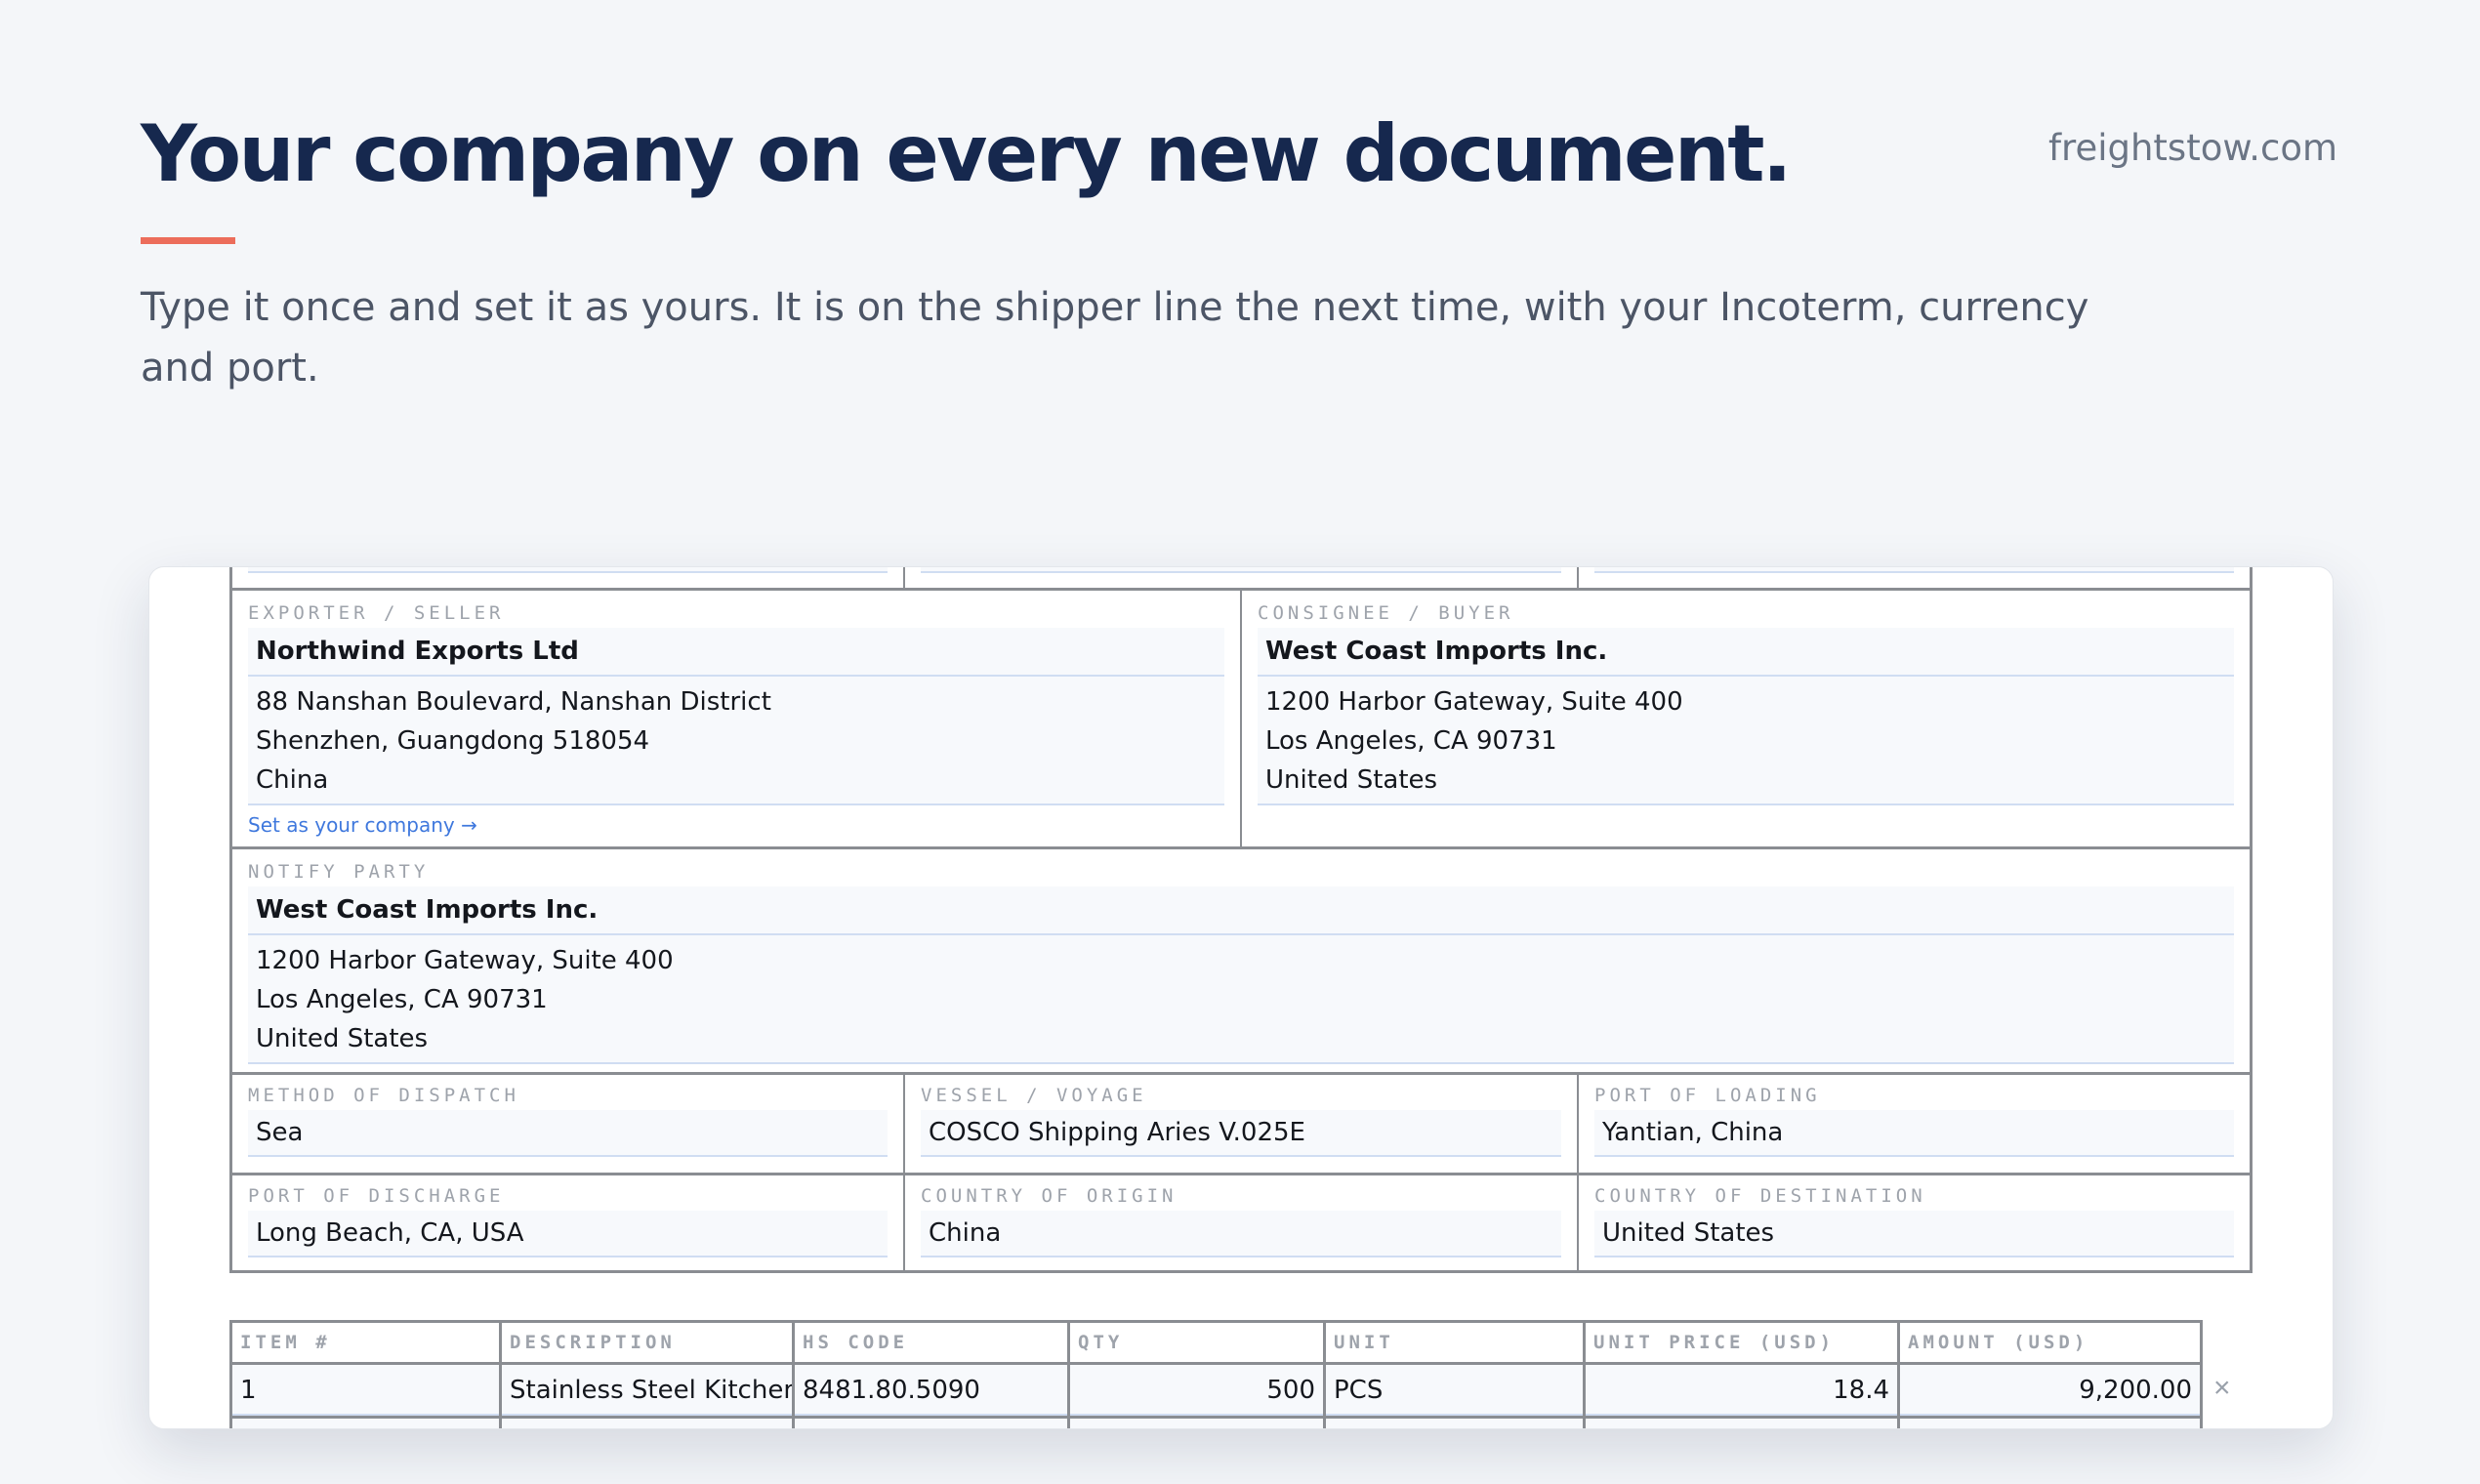 The height and width of the screenshot is (1484, 2480). I want to click on vessel-voyage-label: VESSEL / VOYAGE, so click(1034, 1095).